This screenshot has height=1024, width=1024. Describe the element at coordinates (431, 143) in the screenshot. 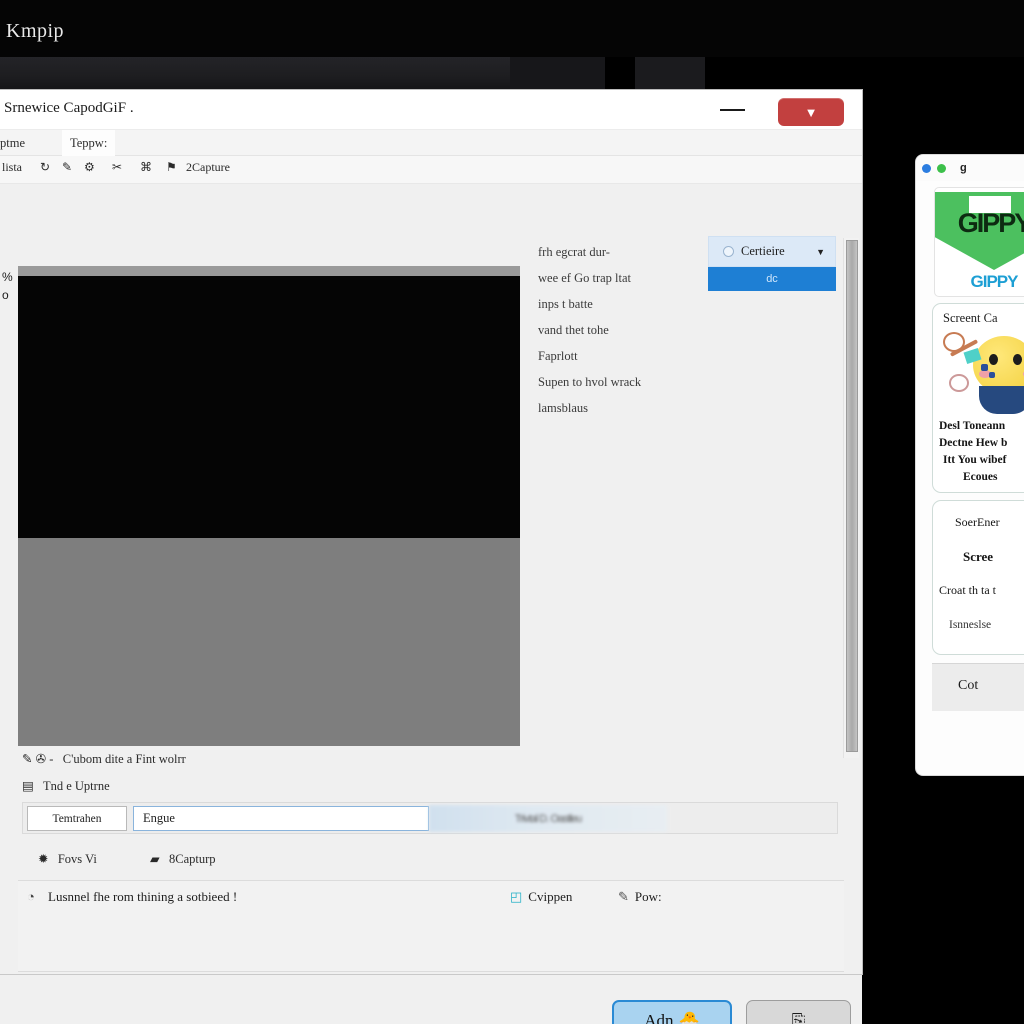

I see `ribbon-tab-strip: ptme Teppw:` at that location.